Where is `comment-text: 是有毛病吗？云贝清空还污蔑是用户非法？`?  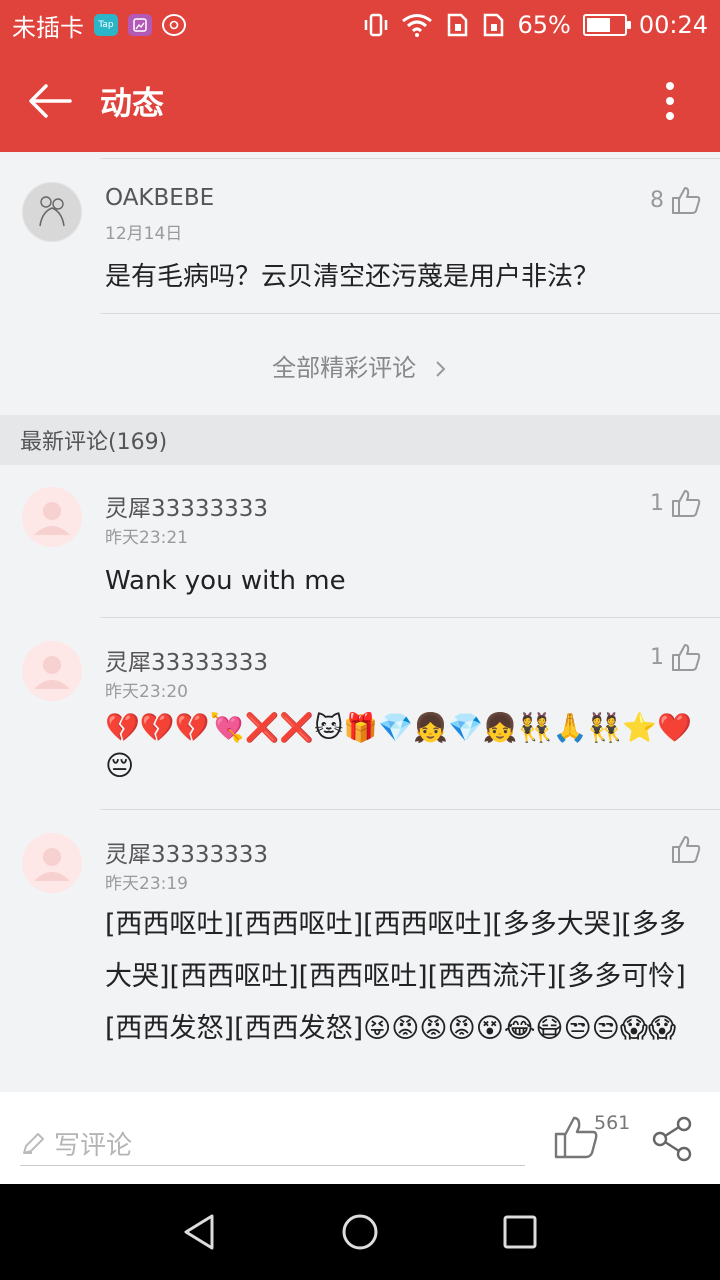 comment-text: 是有毛病吗？云贝清空还污蔑是用户非法？ is located at coordinates (352, 277).